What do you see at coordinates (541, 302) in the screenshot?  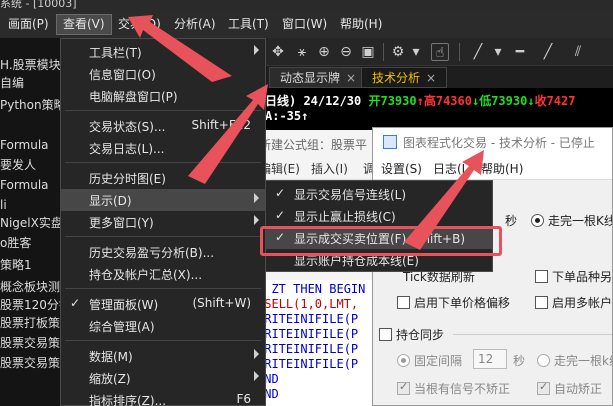 I see `multi-account-checkbox` at bounding box center [541, 302].